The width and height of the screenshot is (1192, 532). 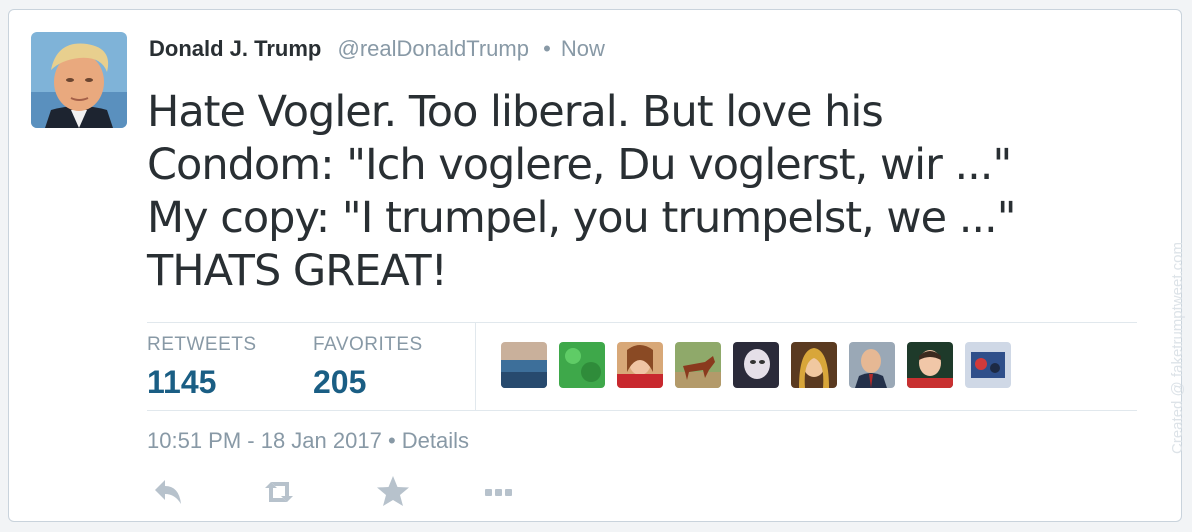 I want to click on stats-bottom-divider, so click(x=642, y=410).